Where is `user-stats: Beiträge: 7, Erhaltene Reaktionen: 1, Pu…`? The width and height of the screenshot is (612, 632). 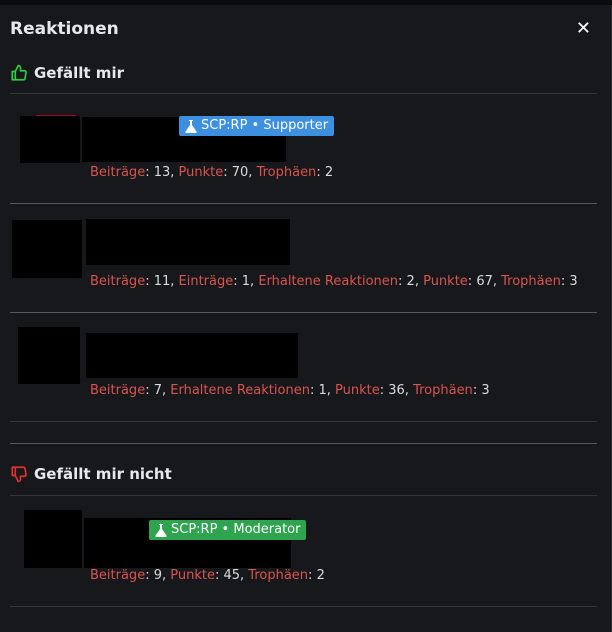
user-stats: Beiträge: 7, Erhaltene Reaktionen: 1, Pu… is located at coordinates (290, 390).